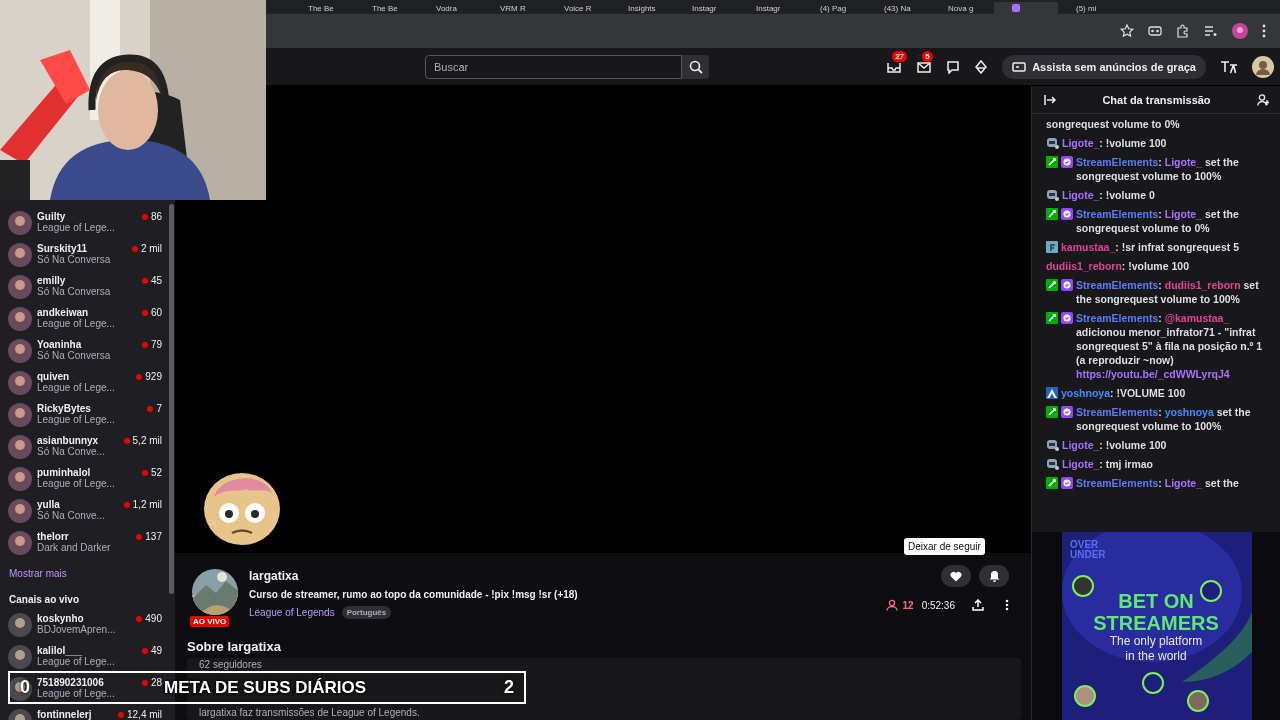  I want to click on playlist-icon, so click(1211, 31).